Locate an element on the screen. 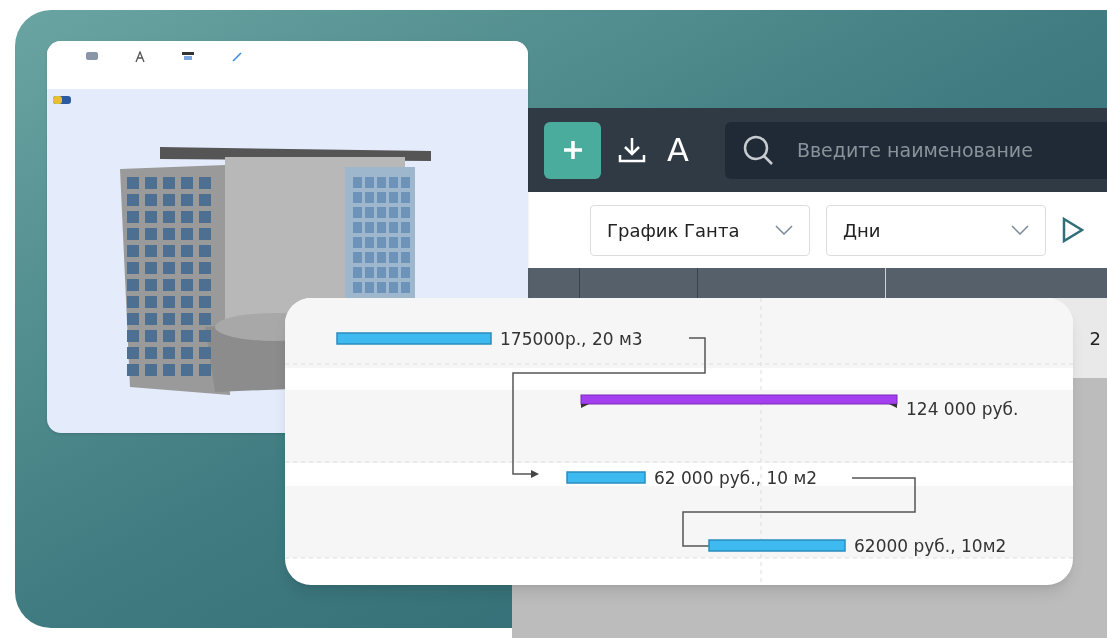  download-icon is located at coordinates (632, 150).